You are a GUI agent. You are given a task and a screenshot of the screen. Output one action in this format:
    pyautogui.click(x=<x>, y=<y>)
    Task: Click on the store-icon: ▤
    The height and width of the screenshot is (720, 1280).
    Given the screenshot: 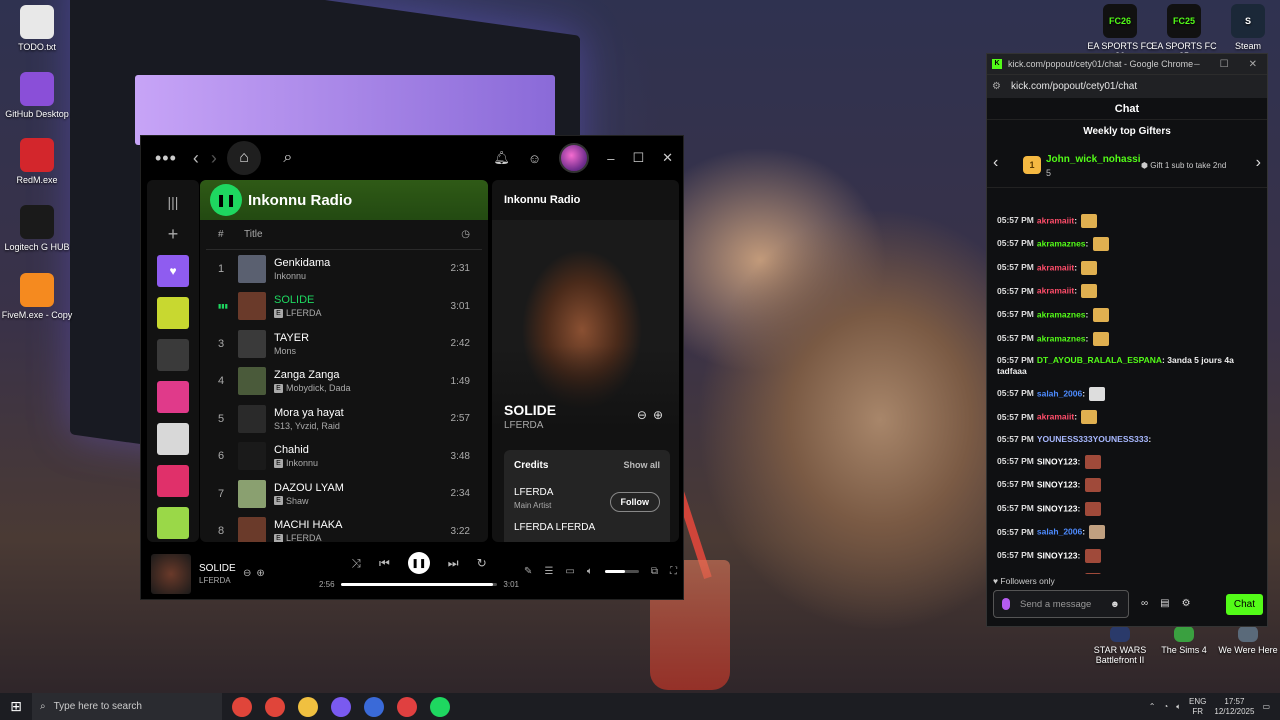 What is the action you would take?
    pyautogui.click(x=1164, y=603)
    